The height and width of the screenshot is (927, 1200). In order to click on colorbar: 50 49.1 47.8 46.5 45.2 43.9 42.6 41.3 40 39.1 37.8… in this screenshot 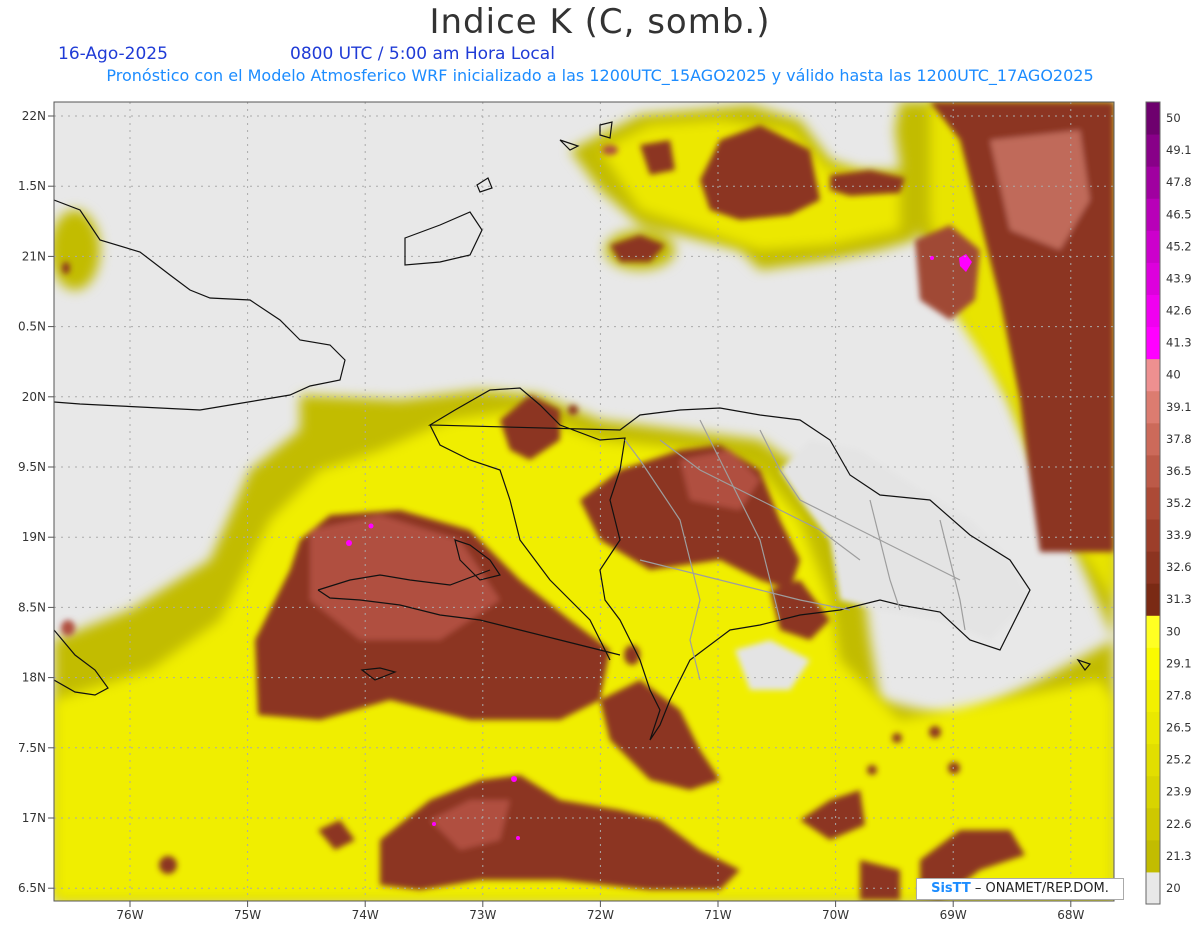, I will do `click(1168, 503)`.